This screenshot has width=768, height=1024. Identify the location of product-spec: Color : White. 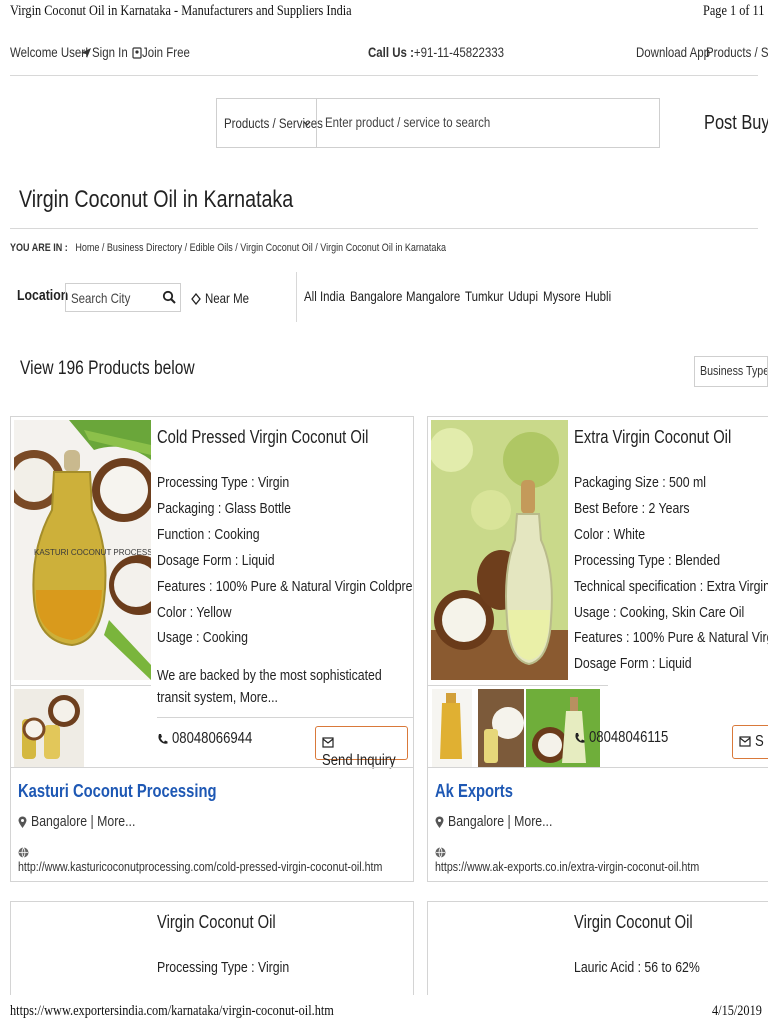
(610, 534).